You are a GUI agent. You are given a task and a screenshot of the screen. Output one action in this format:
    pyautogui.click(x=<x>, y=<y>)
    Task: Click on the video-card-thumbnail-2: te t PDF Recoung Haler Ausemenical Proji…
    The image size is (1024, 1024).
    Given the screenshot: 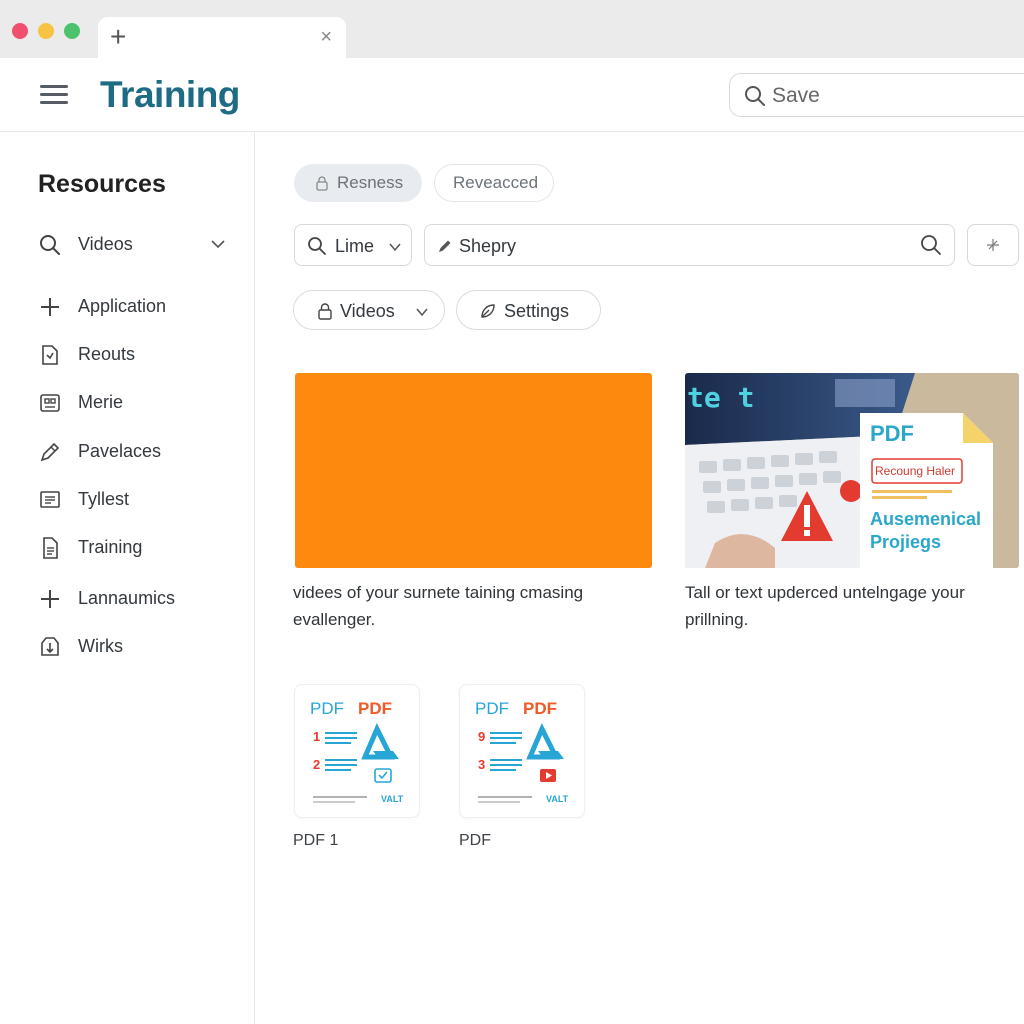 What is the action you would take?
    pyautogui.click(x=852, y=470)
    